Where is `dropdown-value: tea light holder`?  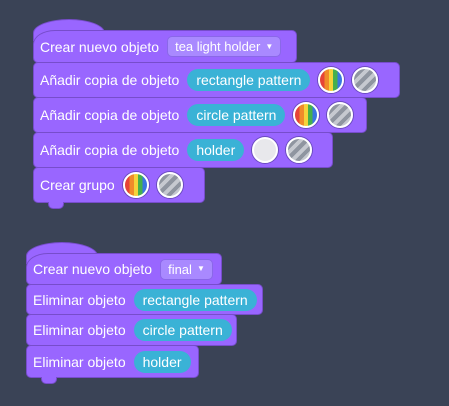
dropdown-value: tea light holder is located at coordinates (218, 46).